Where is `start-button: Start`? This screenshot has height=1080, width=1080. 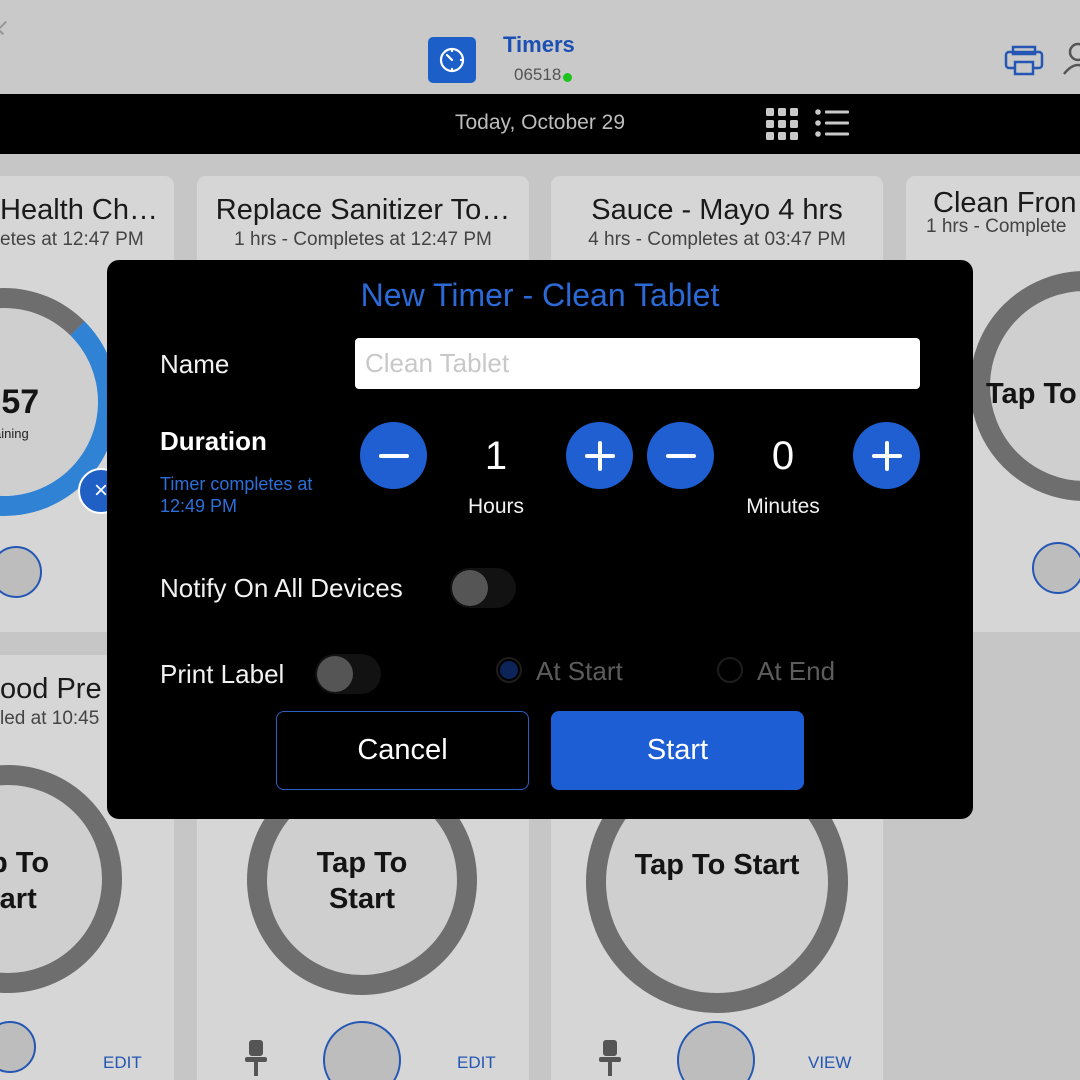
start-button: Start is located at coordinates (677, 750).